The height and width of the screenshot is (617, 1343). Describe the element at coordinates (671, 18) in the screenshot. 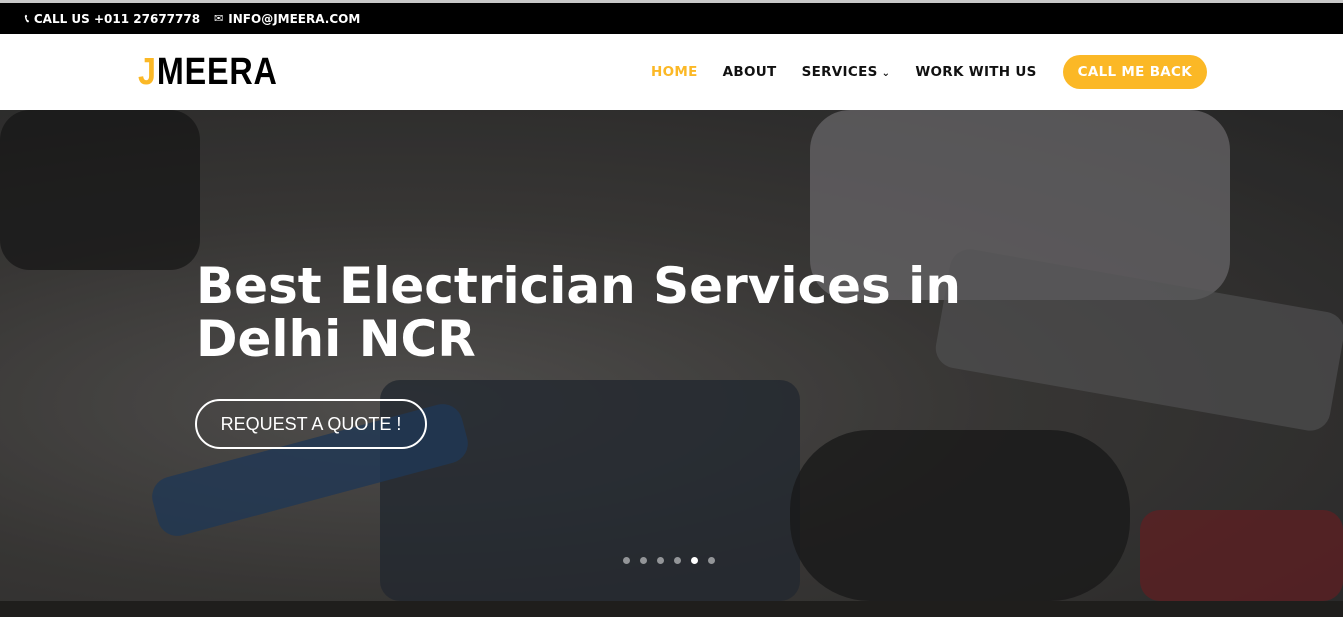

I see `contact-bar: 📞︎ CALL US +011 27677778 ✉ INFO@JMEERA.COM` at that location.